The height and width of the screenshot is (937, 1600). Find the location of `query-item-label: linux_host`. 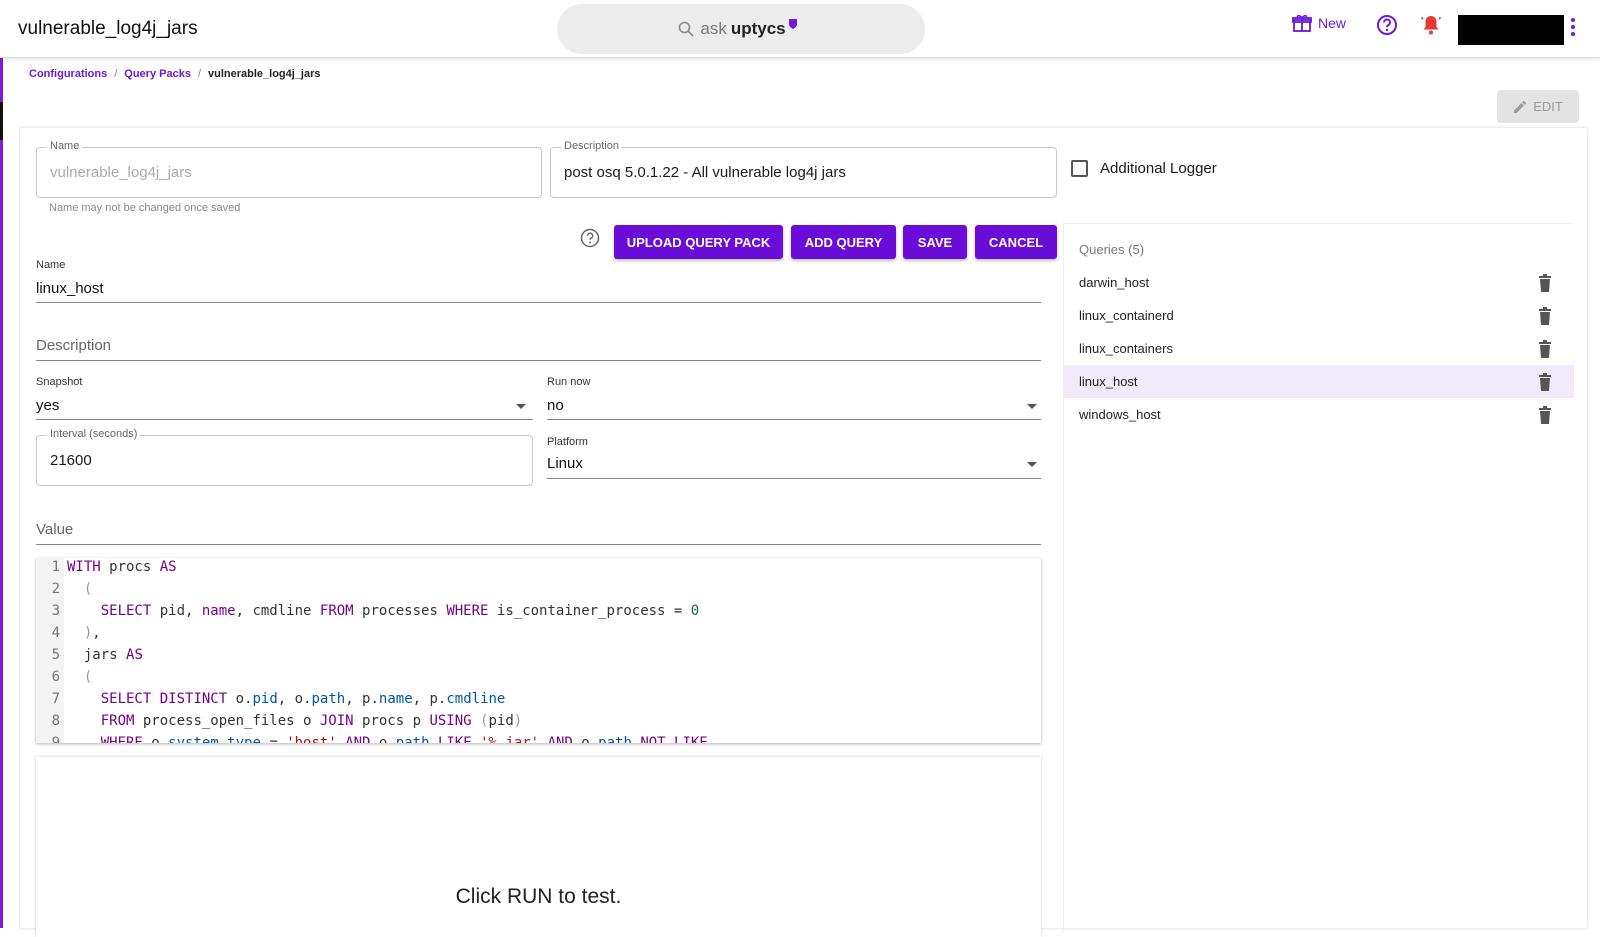

query-item-label: linux_host is located at coordinates (1108, 381).